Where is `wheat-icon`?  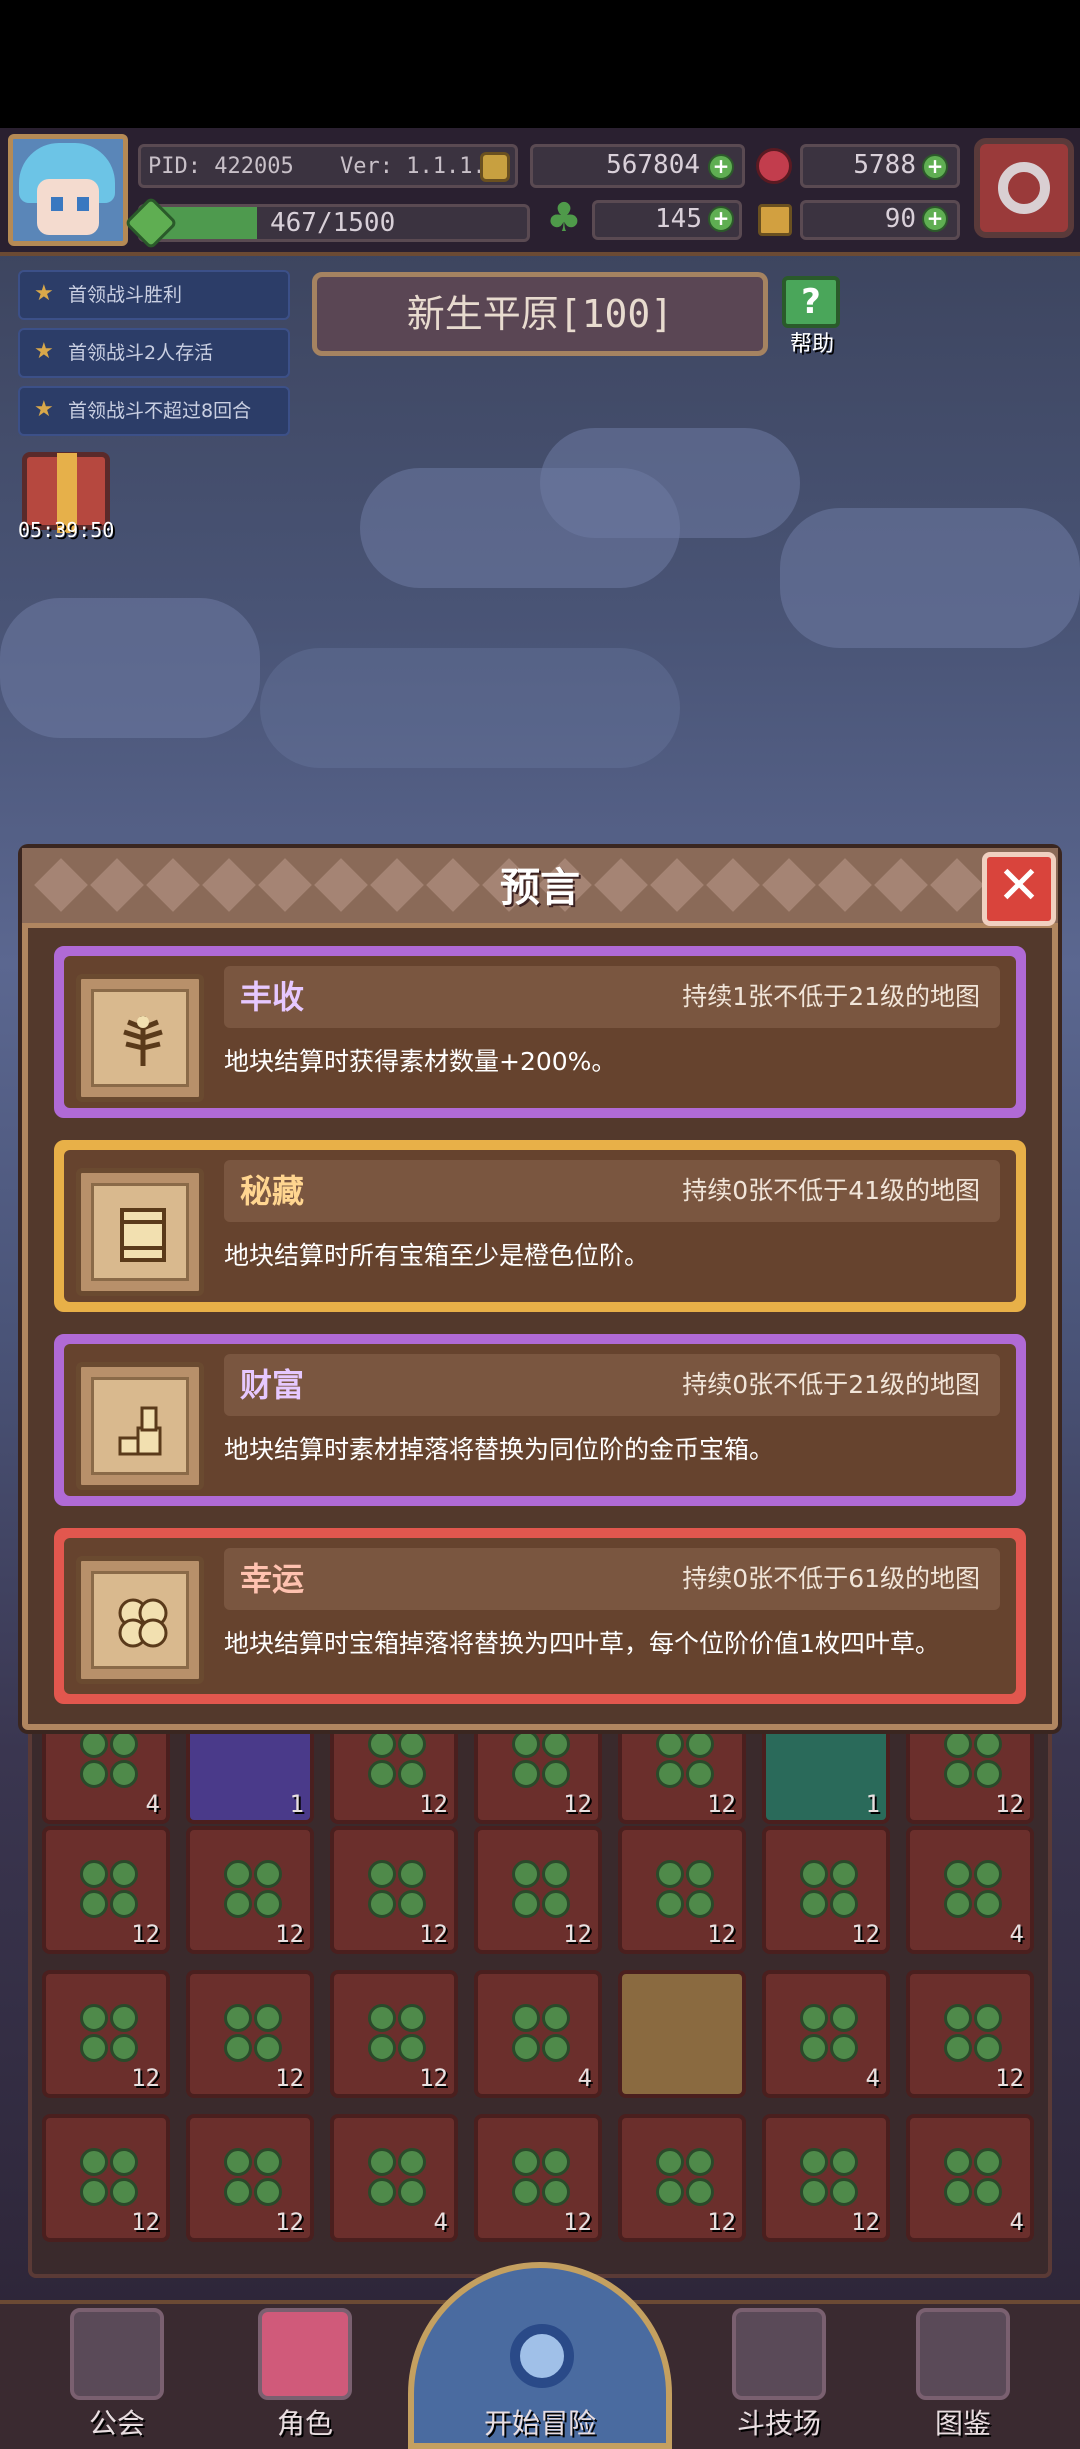 wheat-icon is located at coordinates (143, 1041).